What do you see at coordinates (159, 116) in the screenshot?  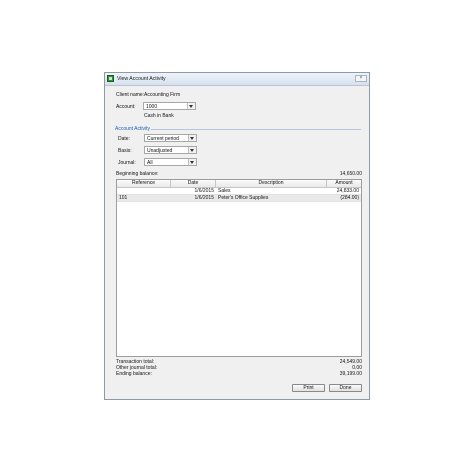 I see `account-name: Cash in Bank` at bounding box center [159, 116].